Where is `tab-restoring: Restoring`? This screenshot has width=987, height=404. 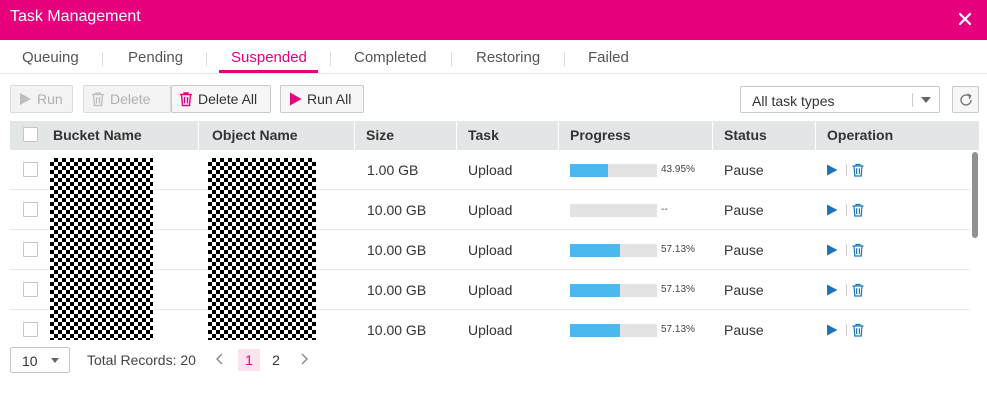 tab-restoring: Restoring is located at coordinates (508, 57).